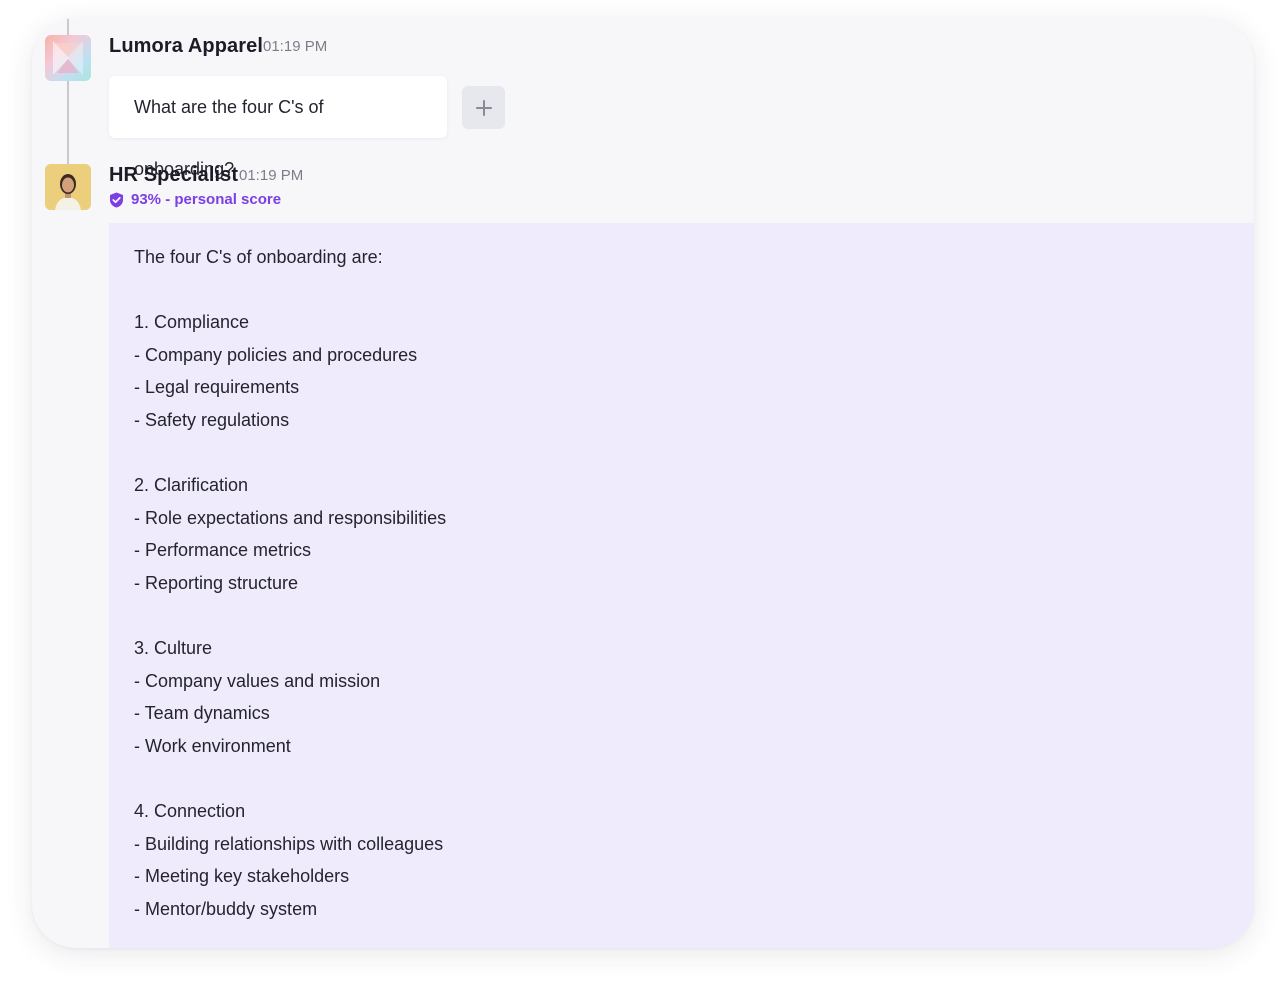  What do you see at coordinates (257, 680) in the screenshot?
I see `response-line: - Company values and mission` at bounding box center [257, 680].